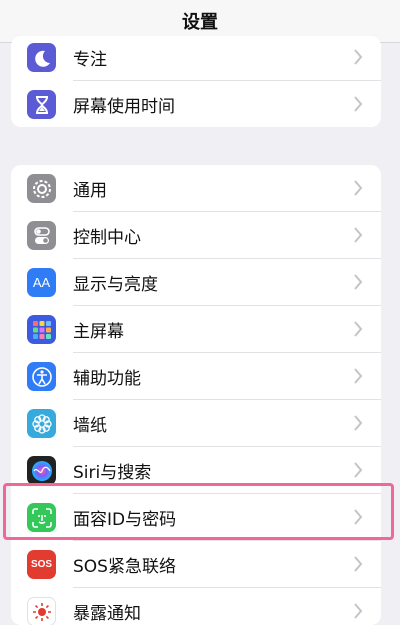 The height and width of the screenshot is (625, 400). I want to click on settings-row-label: 辅助功能, so click(107, 379).